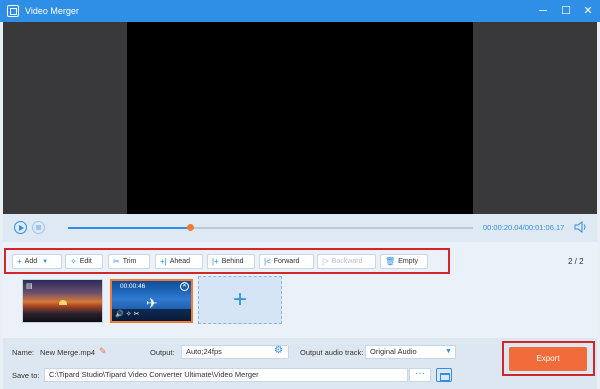 The width and height of the screenshot is (600, 389). Describe the element at coordinates (278, 350) in the screenshot. I see `gear-icon: ⚙` at that location.